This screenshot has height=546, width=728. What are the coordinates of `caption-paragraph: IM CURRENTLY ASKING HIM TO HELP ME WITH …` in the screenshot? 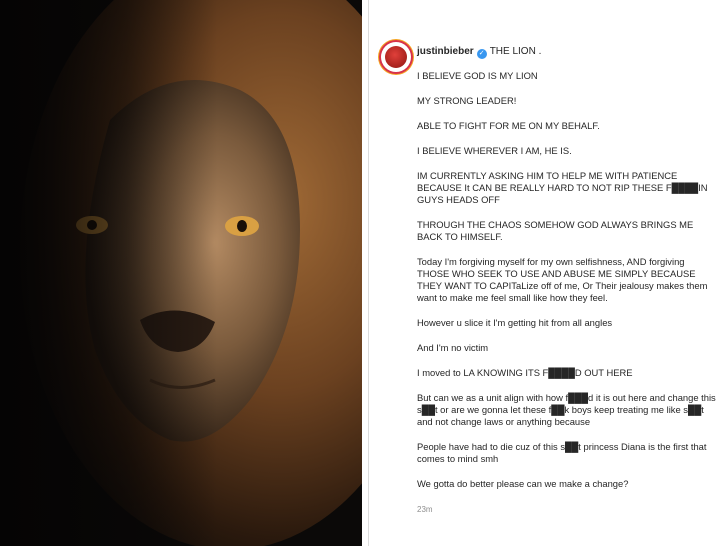 It's located at (562, 187).